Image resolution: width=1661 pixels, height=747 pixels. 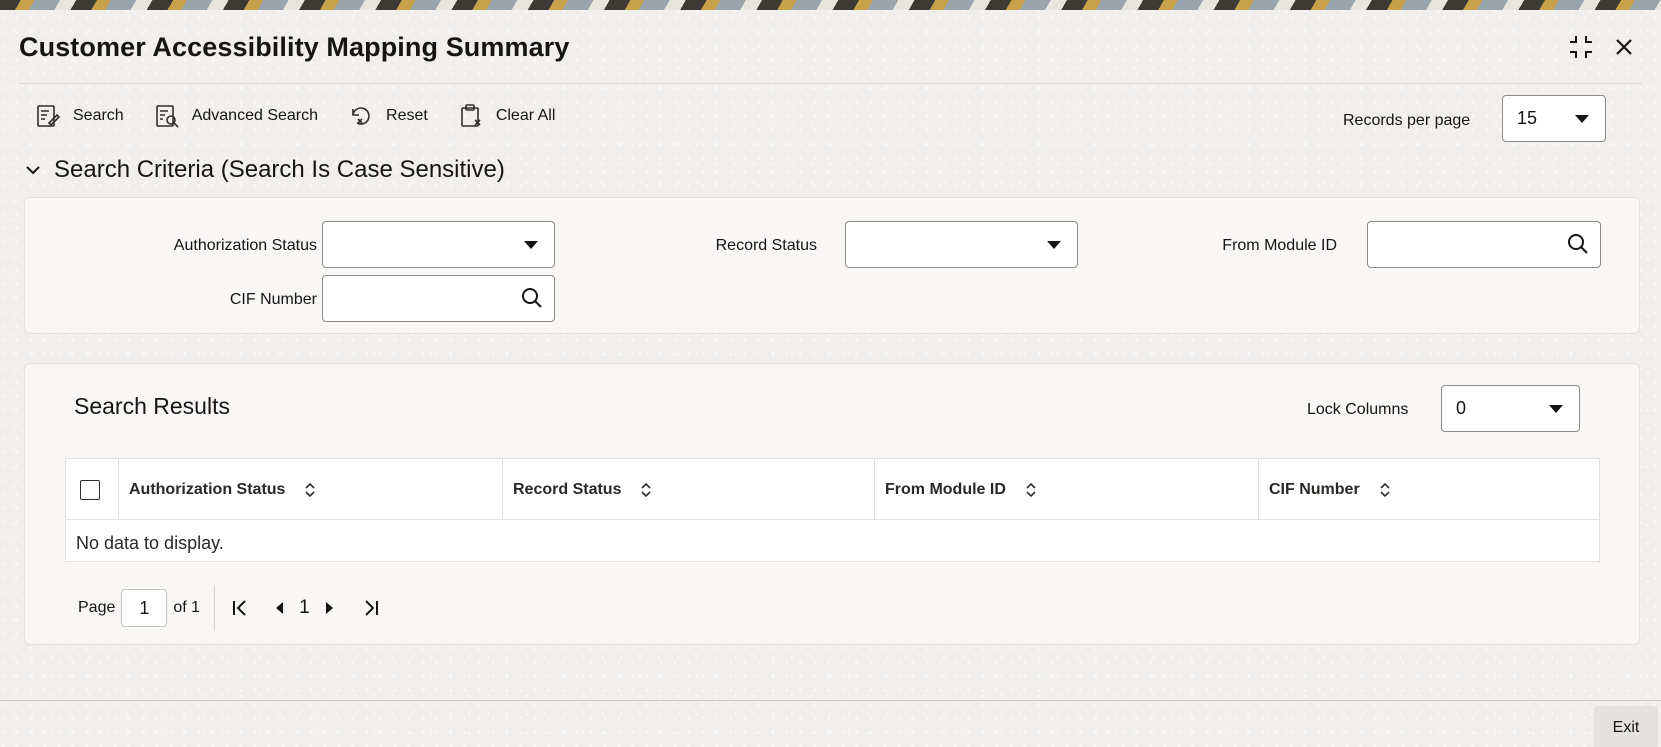 I want to click on footer-divider, so click(x=830, y=700).